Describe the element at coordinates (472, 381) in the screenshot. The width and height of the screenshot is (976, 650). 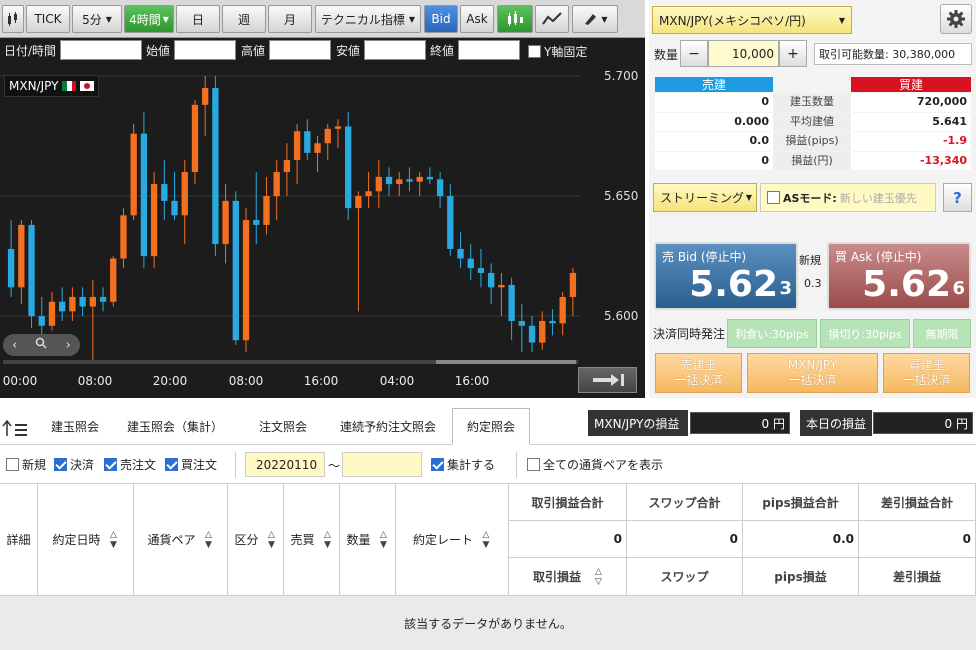
I see `x-tick-label: 16:00` at that location.